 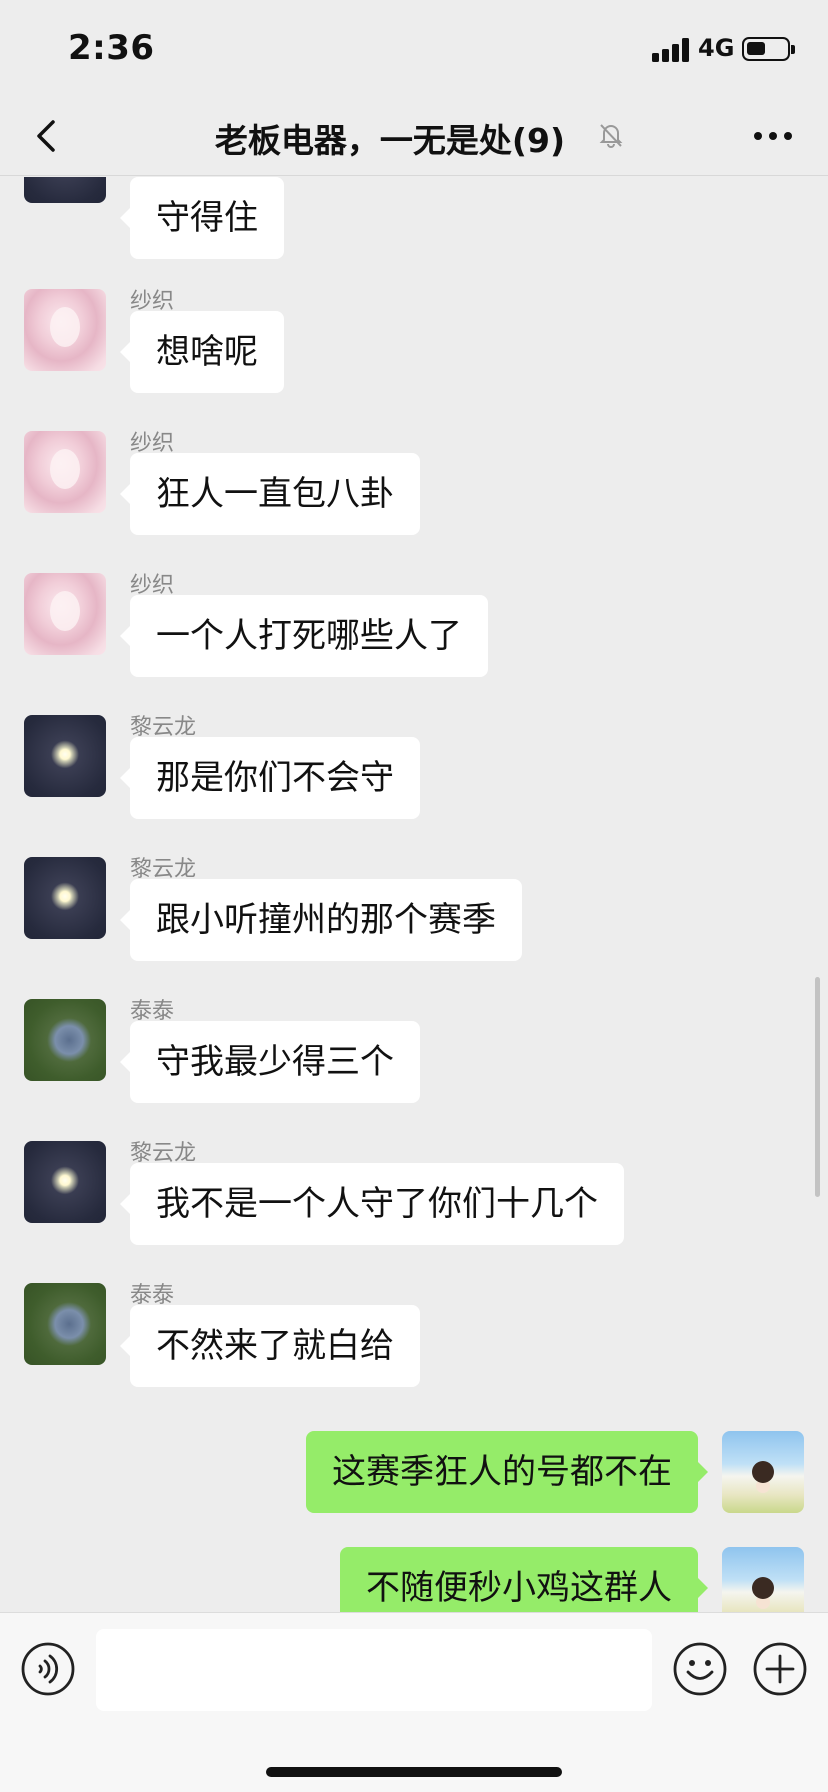 I want to click on message-bubble: 守得住, so click(x=202, y=218).